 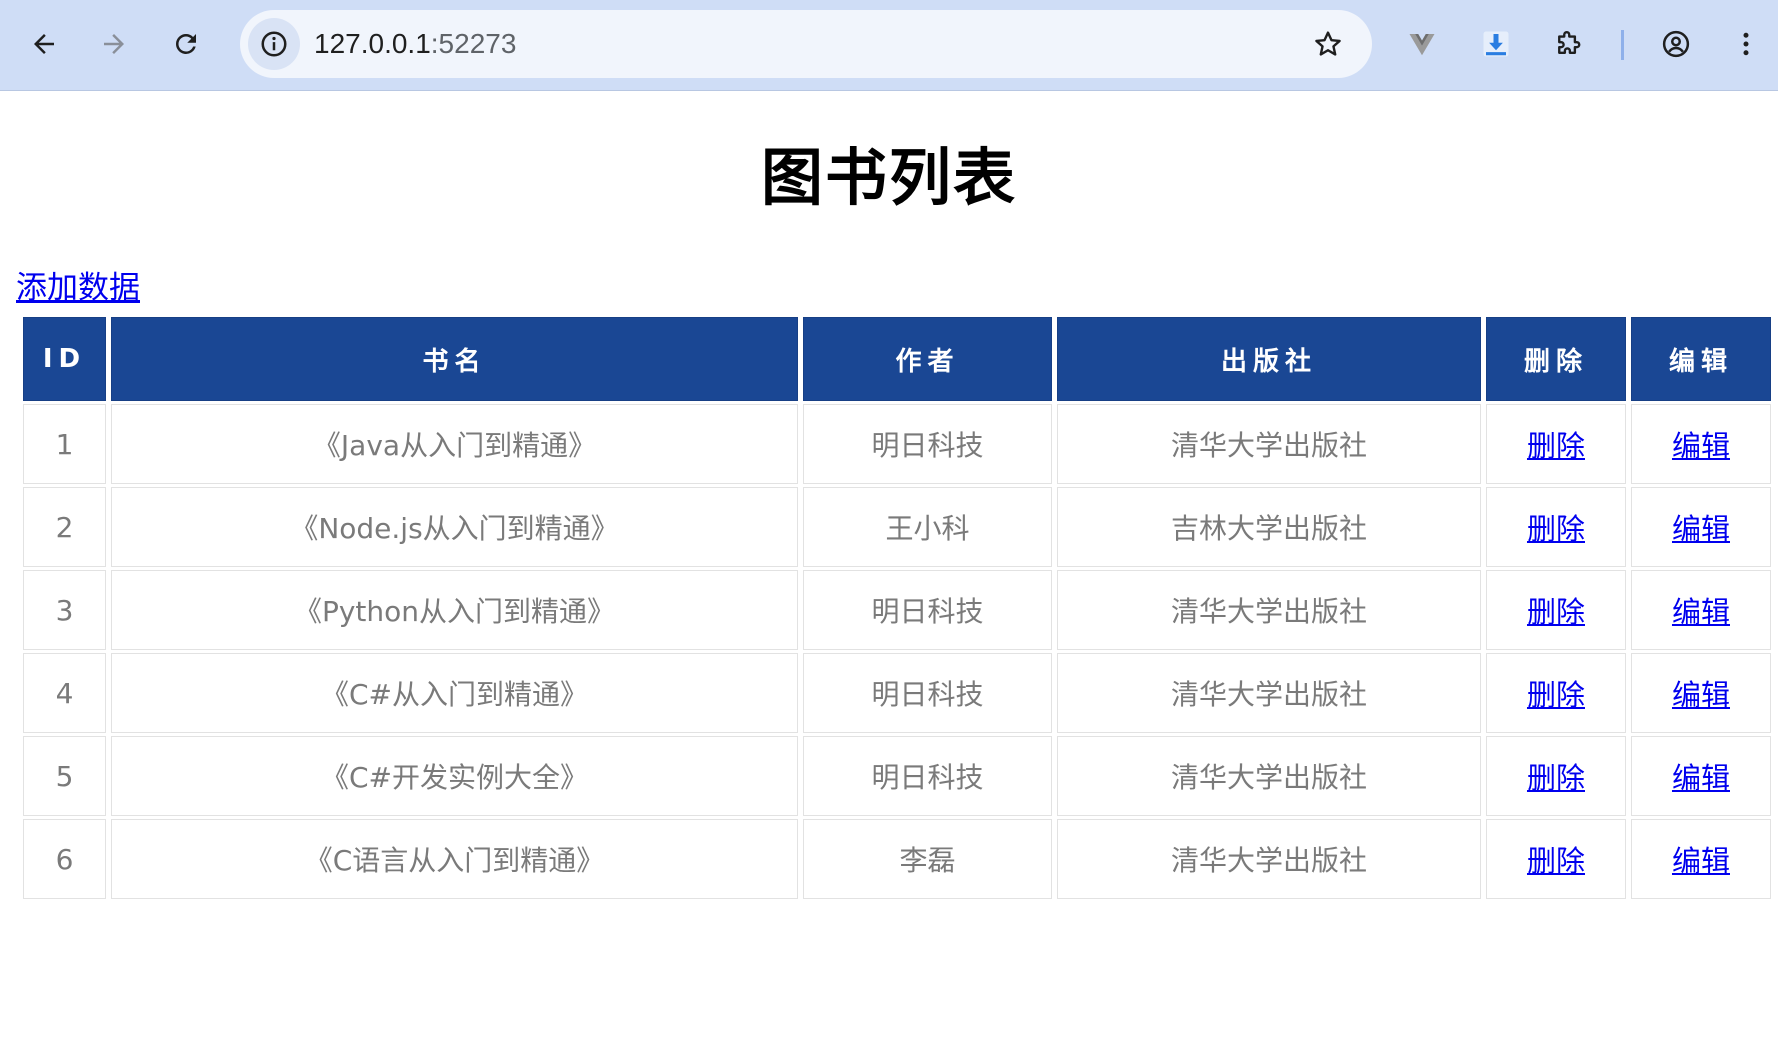 I want to click on table-header-row: ID 书名 作者 出版社 删除 编辑, so click(x=897, y=359).